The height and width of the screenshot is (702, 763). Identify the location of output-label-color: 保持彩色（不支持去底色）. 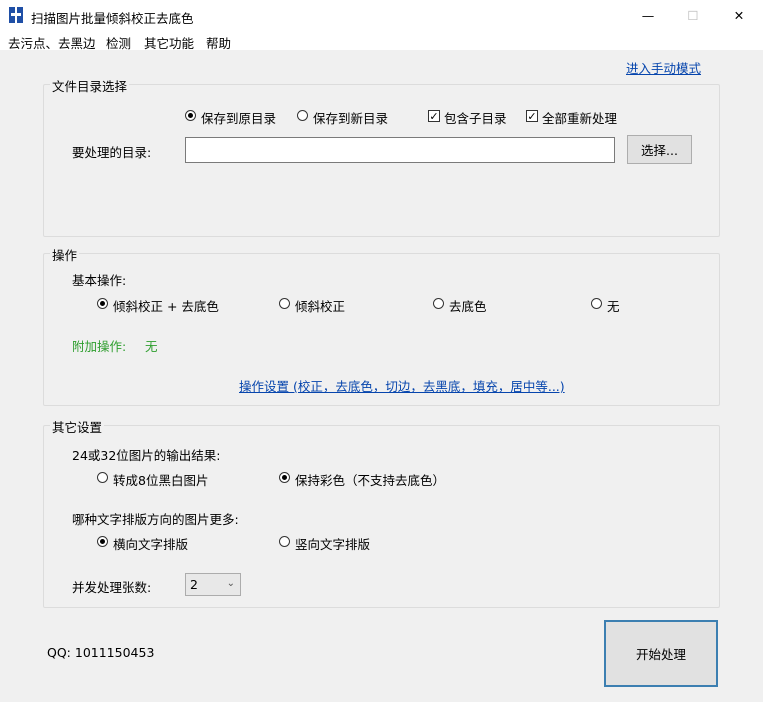
(370, 480).